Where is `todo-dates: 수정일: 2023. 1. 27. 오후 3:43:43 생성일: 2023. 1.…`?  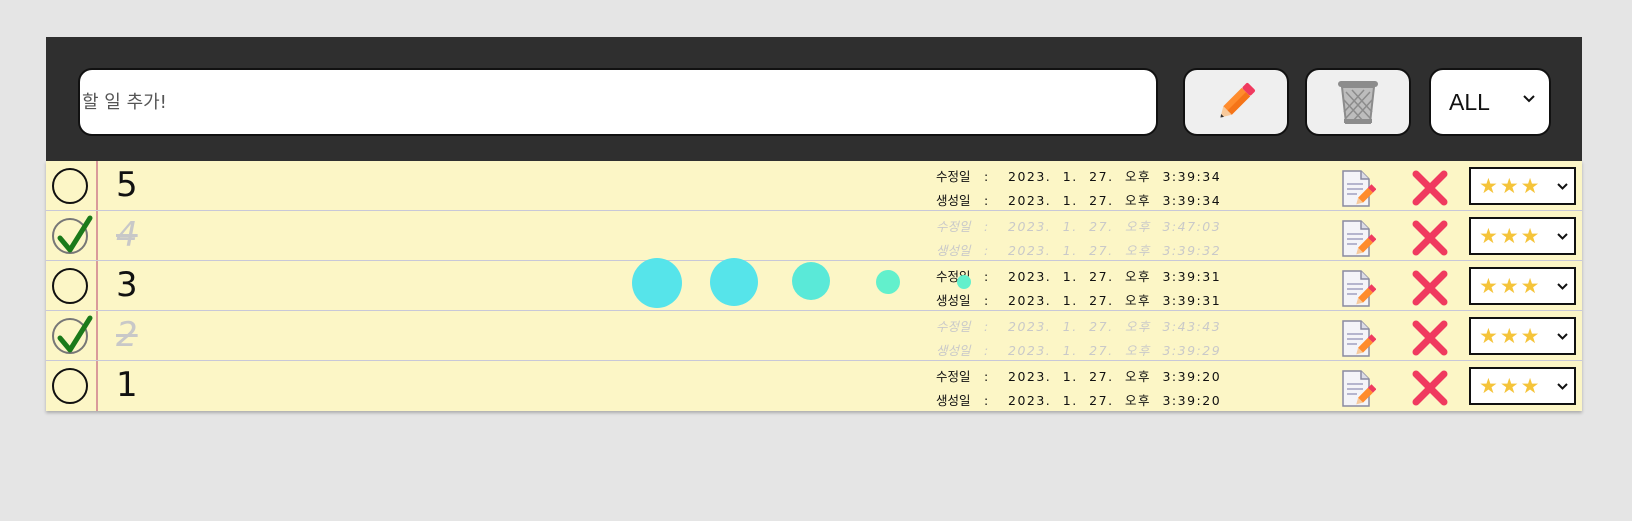
todo-dates: 수정일: 2023. 1. 27. 오후 3:43:43 생성일: 2023. 1.… is located at coordinates (1078, 339).